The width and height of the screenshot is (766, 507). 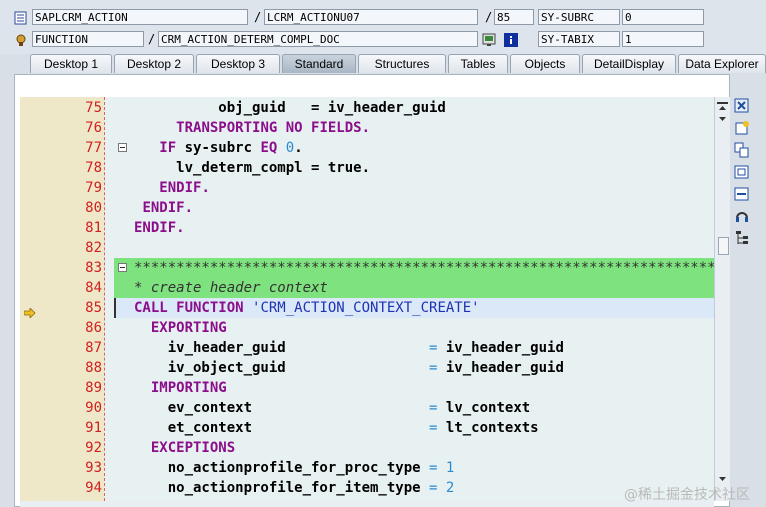 What do you see at coordinates (93, 268) in the screenshot?
I see `line-number: 83` at bounding box center [93, 268].